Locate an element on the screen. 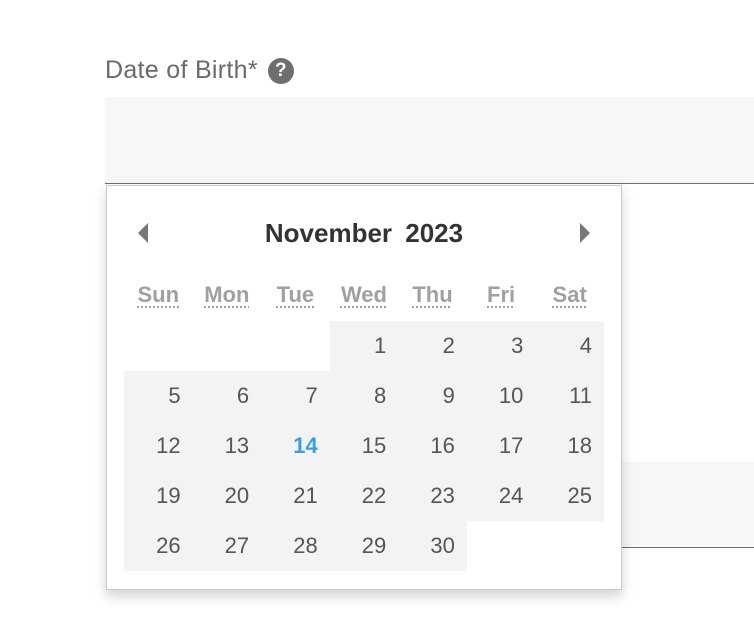 The image size is (754, 632). weekday-wed: Wed is located at coordinates (364, 295).